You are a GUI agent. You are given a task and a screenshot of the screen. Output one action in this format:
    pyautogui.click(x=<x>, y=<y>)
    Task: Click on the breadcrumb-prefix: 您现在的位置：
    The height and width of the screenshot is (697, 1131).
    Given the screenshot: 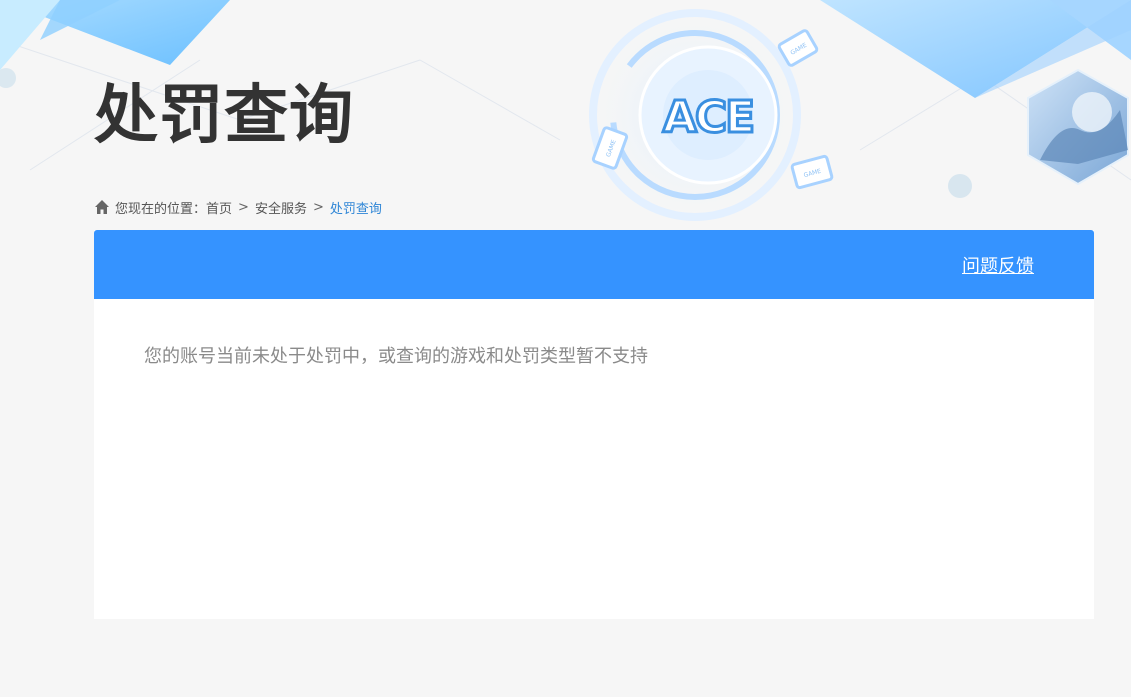 What is the action you would take?
    pyautogui.click(x=161, y=209)
    